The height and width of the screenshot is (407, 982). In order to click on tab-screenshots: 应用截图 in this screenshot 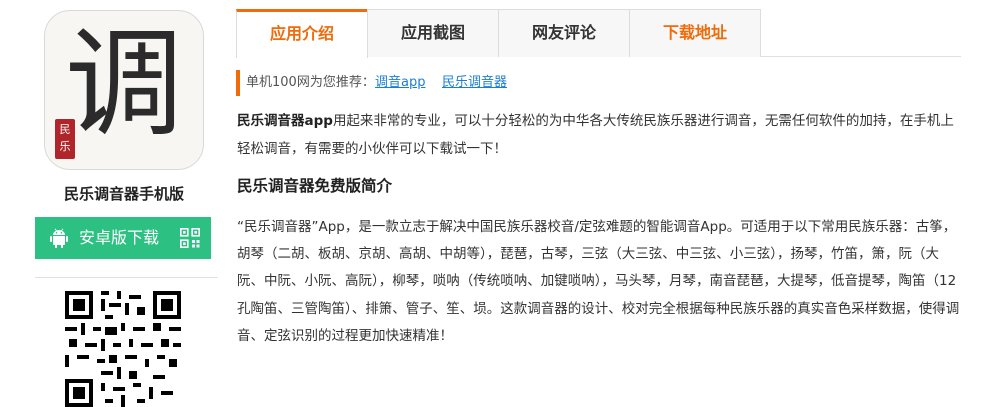, I will do `click(433, 33)`.